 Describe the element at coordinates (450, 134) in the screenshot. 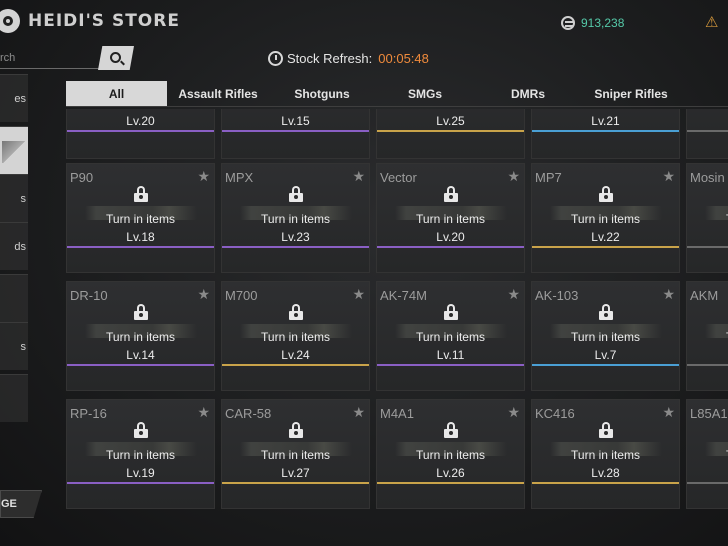

I see `item-card: Lv.25` at that location.